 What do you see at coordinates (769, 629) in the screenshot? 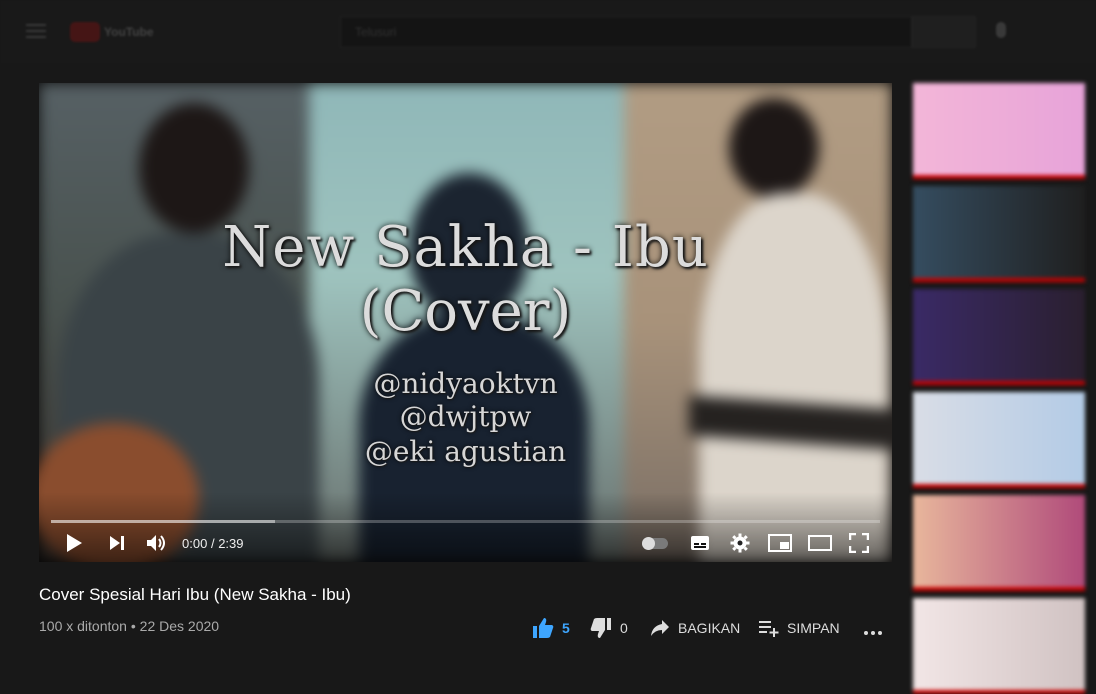
I see `playlist-add-icon` at bounding box center [769, 629].